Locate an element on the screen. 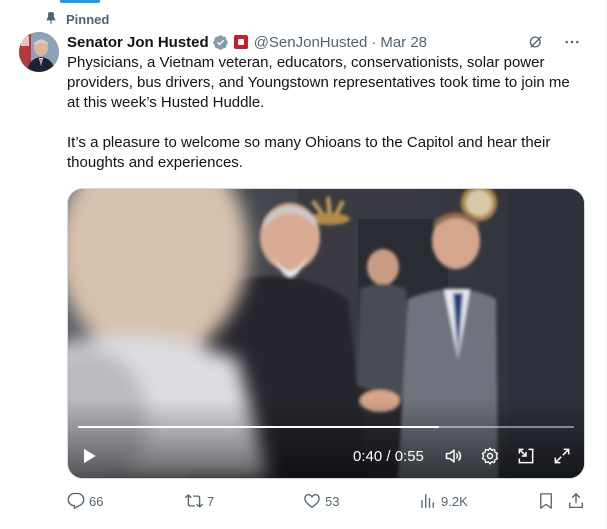 Image resolution: width=607 pixels, height=529 pixels. post-actions: 66 7 53 9.2K is located at coordinates (326, 502).